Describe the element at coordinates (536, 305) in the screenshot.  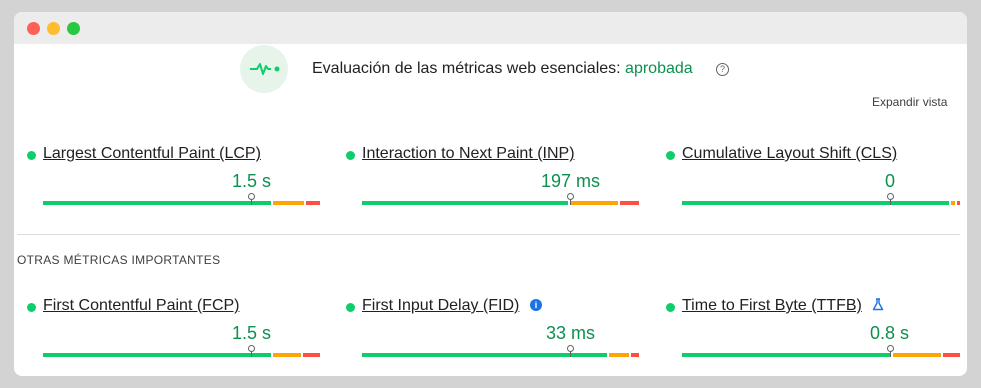
I see `info-icon: i` at that location.